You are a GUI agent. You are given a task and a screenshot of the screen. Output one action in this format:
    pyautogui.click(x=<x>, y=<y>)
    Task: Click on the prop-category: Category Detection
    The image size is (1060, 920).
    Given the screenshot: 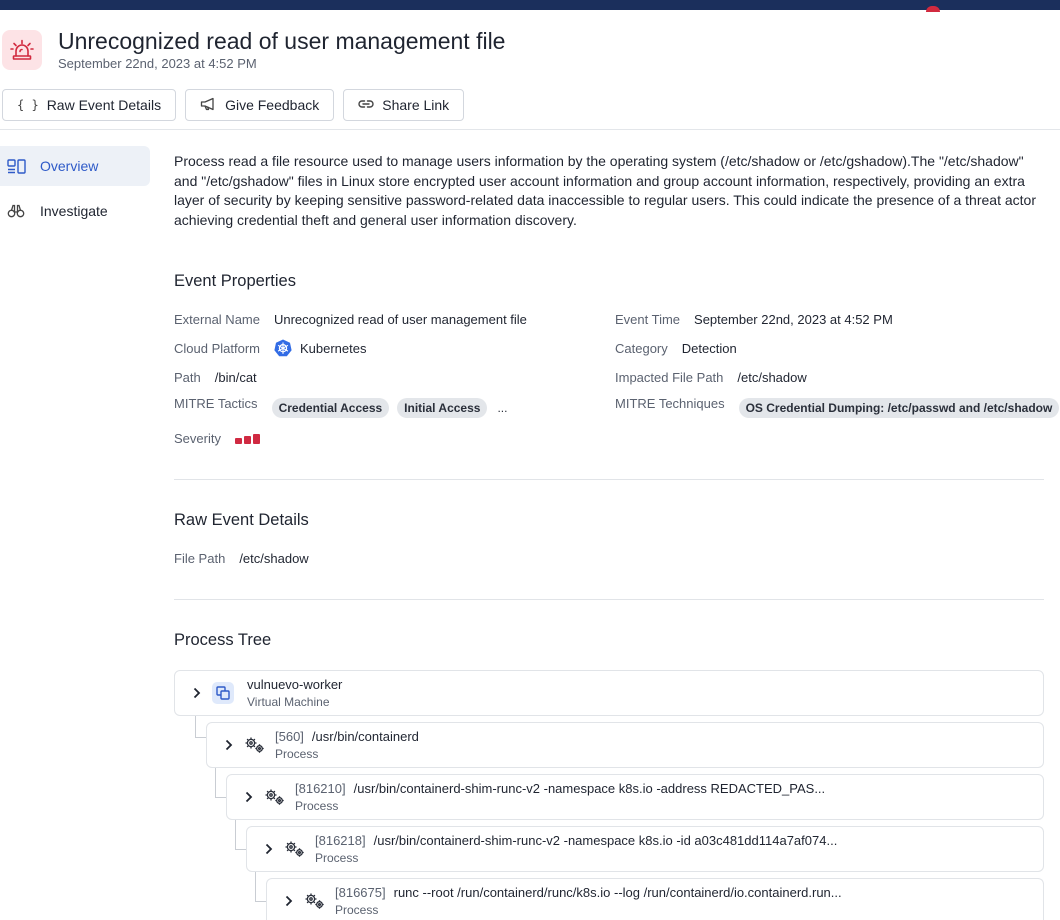 What is the action you would take?
    pyautogui.click(x=676, y=348)
    